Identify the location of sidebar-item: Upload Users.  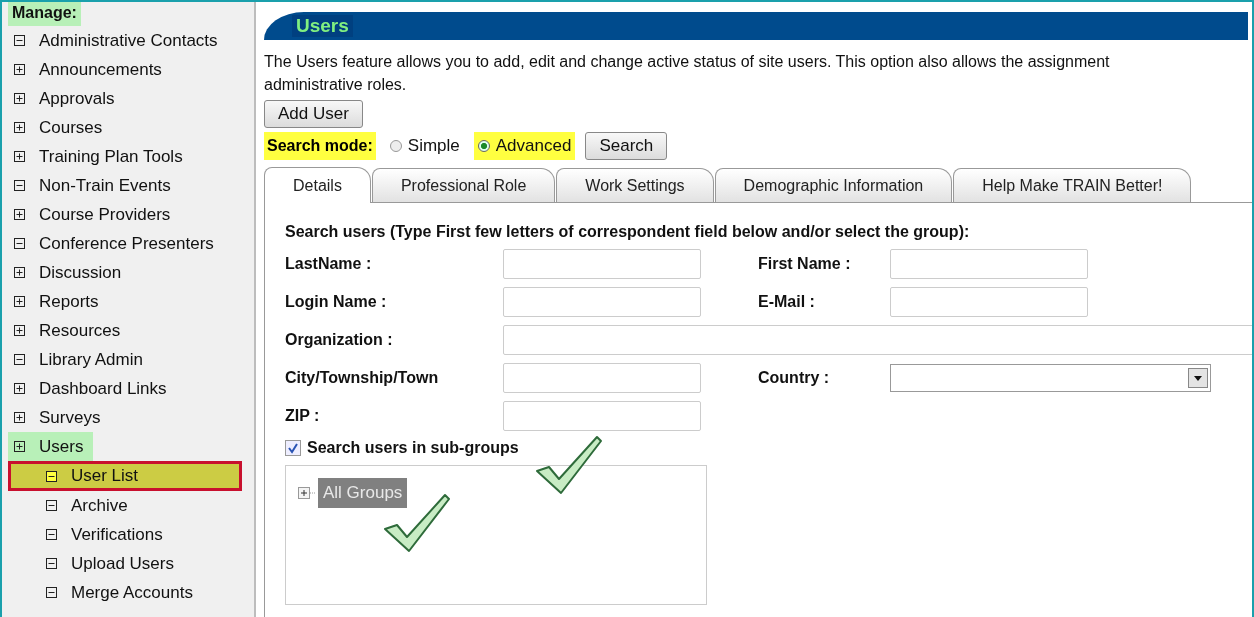
(91, 563).